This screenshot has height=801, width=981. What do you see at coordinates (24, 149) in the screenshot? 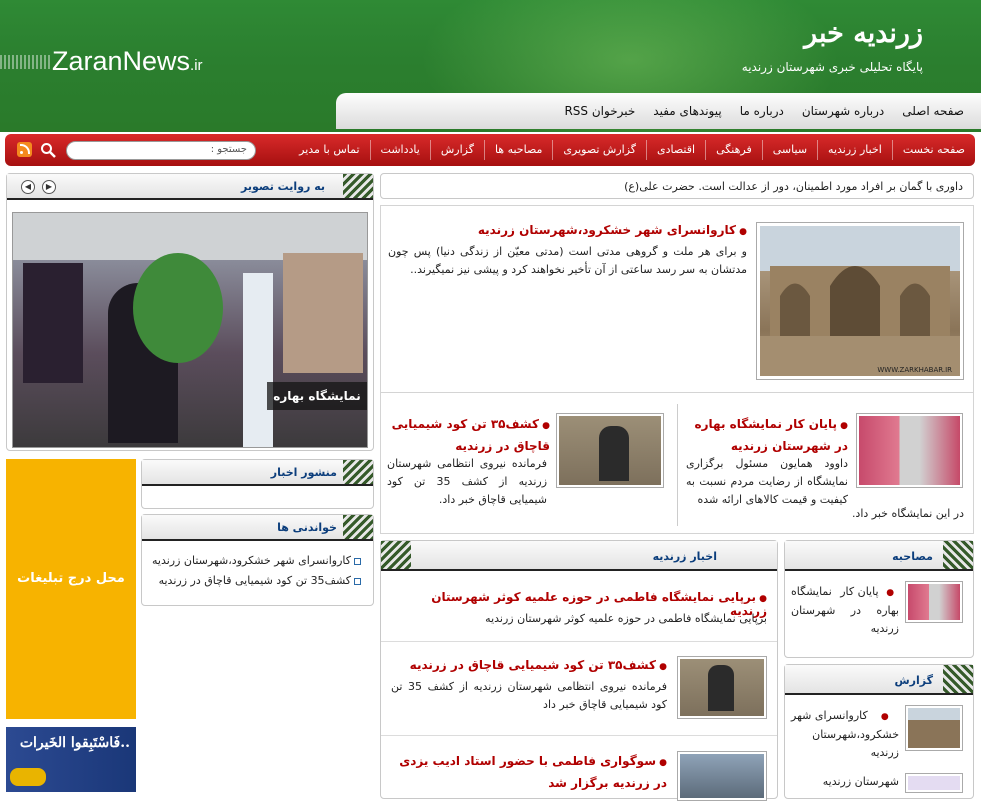
I see `rss-icon` at bounding box center [24, 149].